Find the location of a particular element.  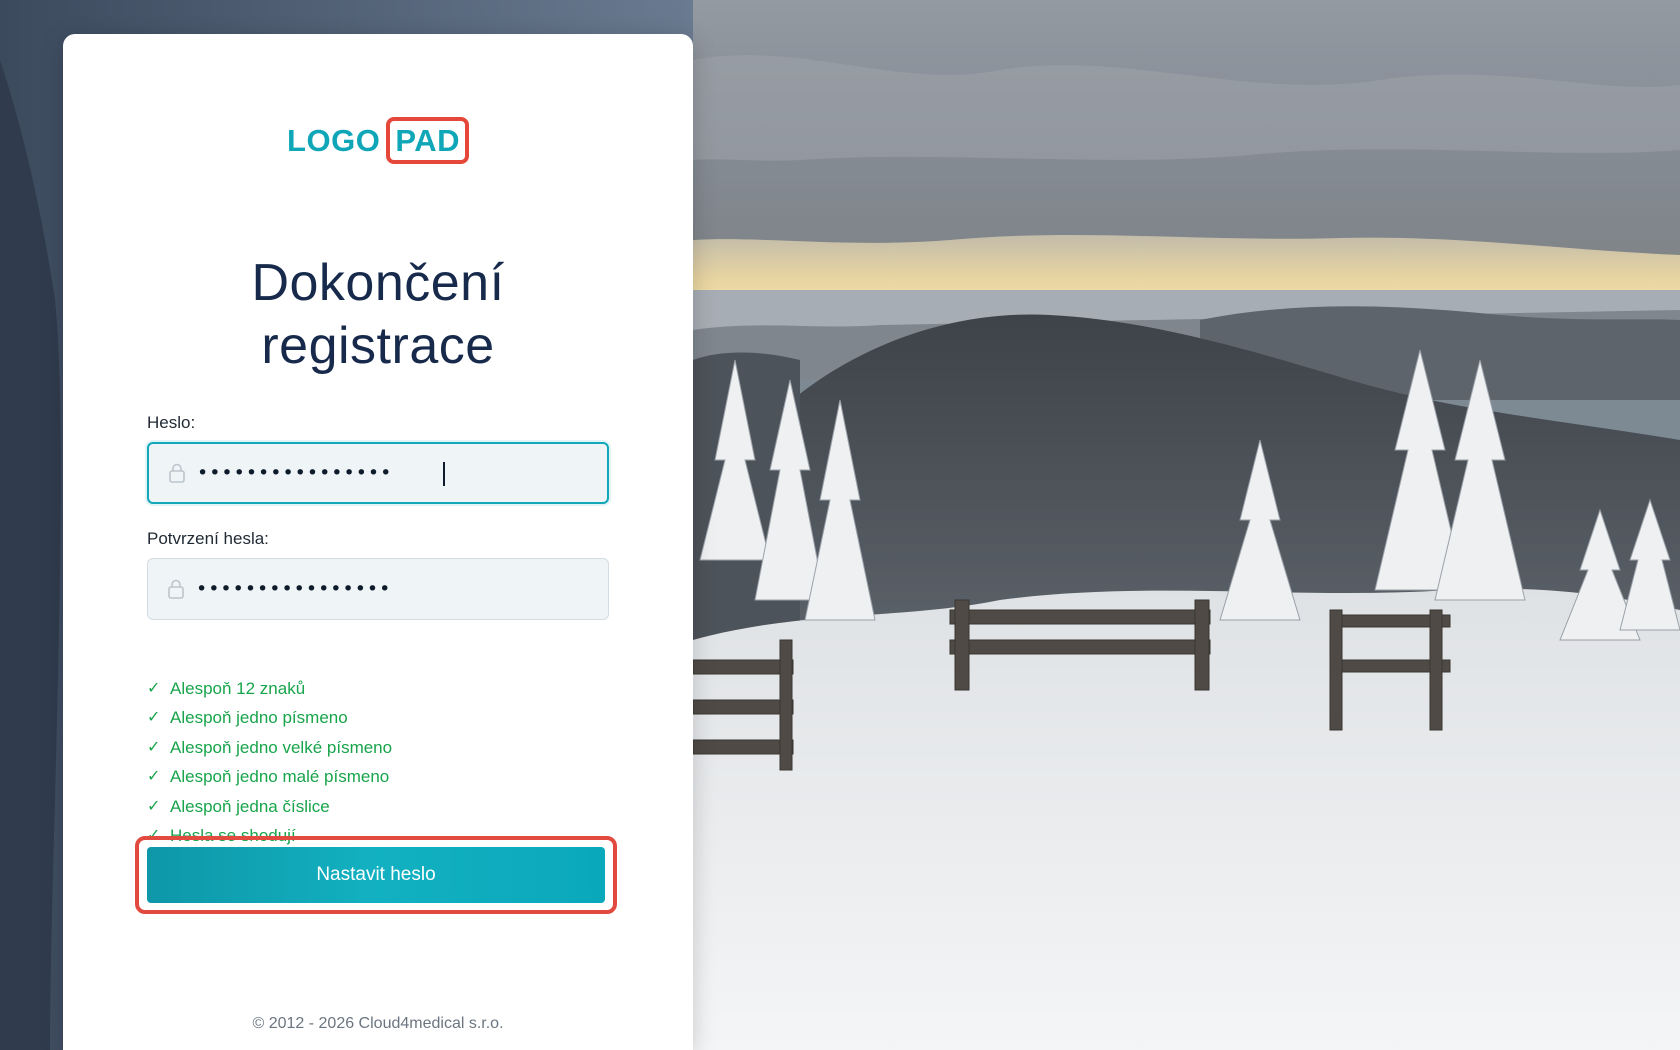

requirement-text: Alespoň jedna číslice is located at coordinates (250, 806).